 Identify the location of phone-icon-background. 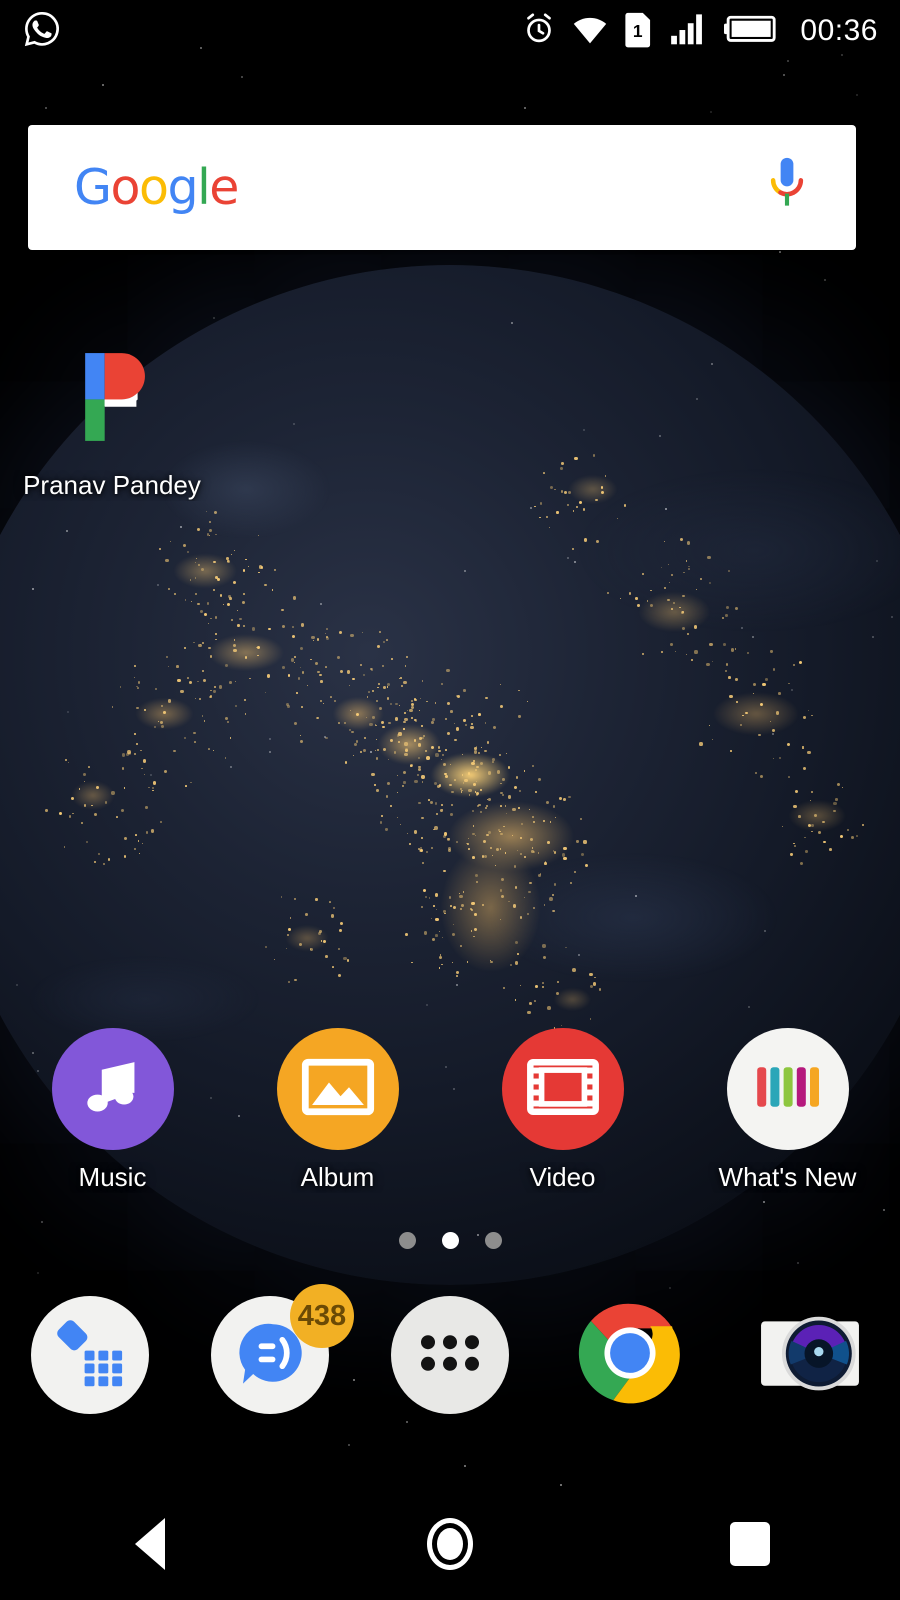
(90, 1355).